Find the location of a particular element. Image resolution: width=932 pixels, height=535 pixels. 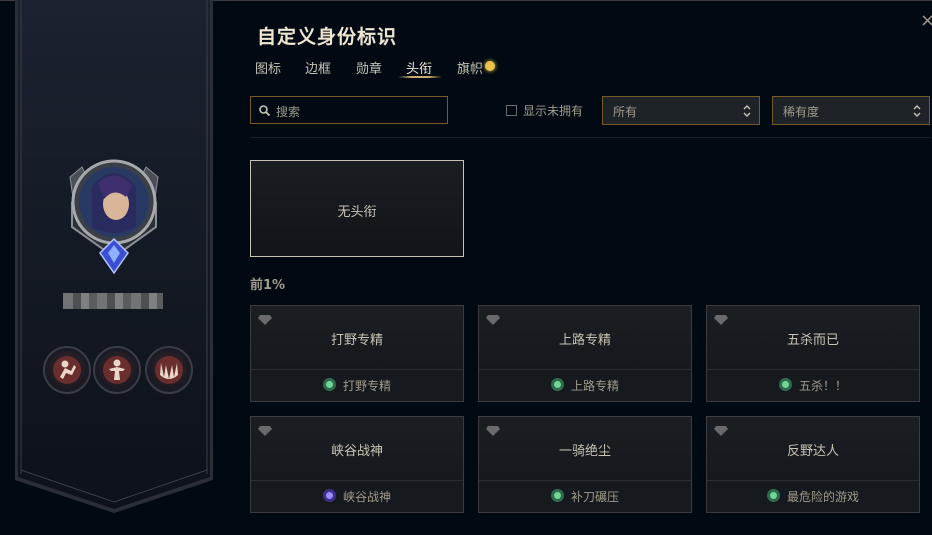

tab-badges: 勋章 is located at coordinates (369, 67).